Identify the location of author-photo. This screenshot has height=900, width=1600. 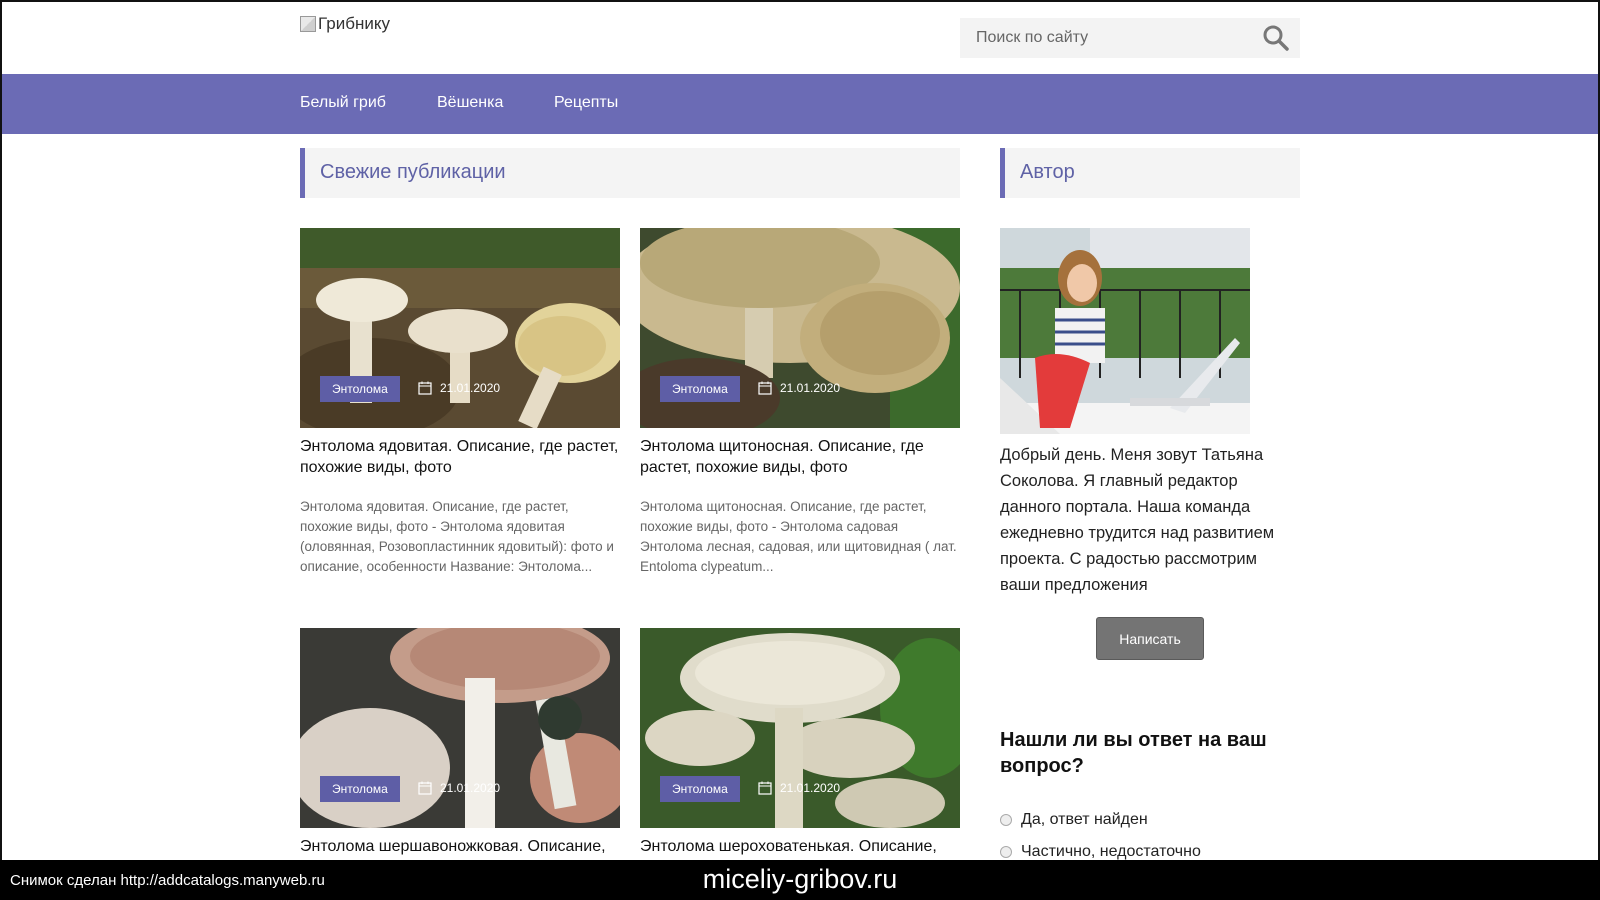
(1125, 331).